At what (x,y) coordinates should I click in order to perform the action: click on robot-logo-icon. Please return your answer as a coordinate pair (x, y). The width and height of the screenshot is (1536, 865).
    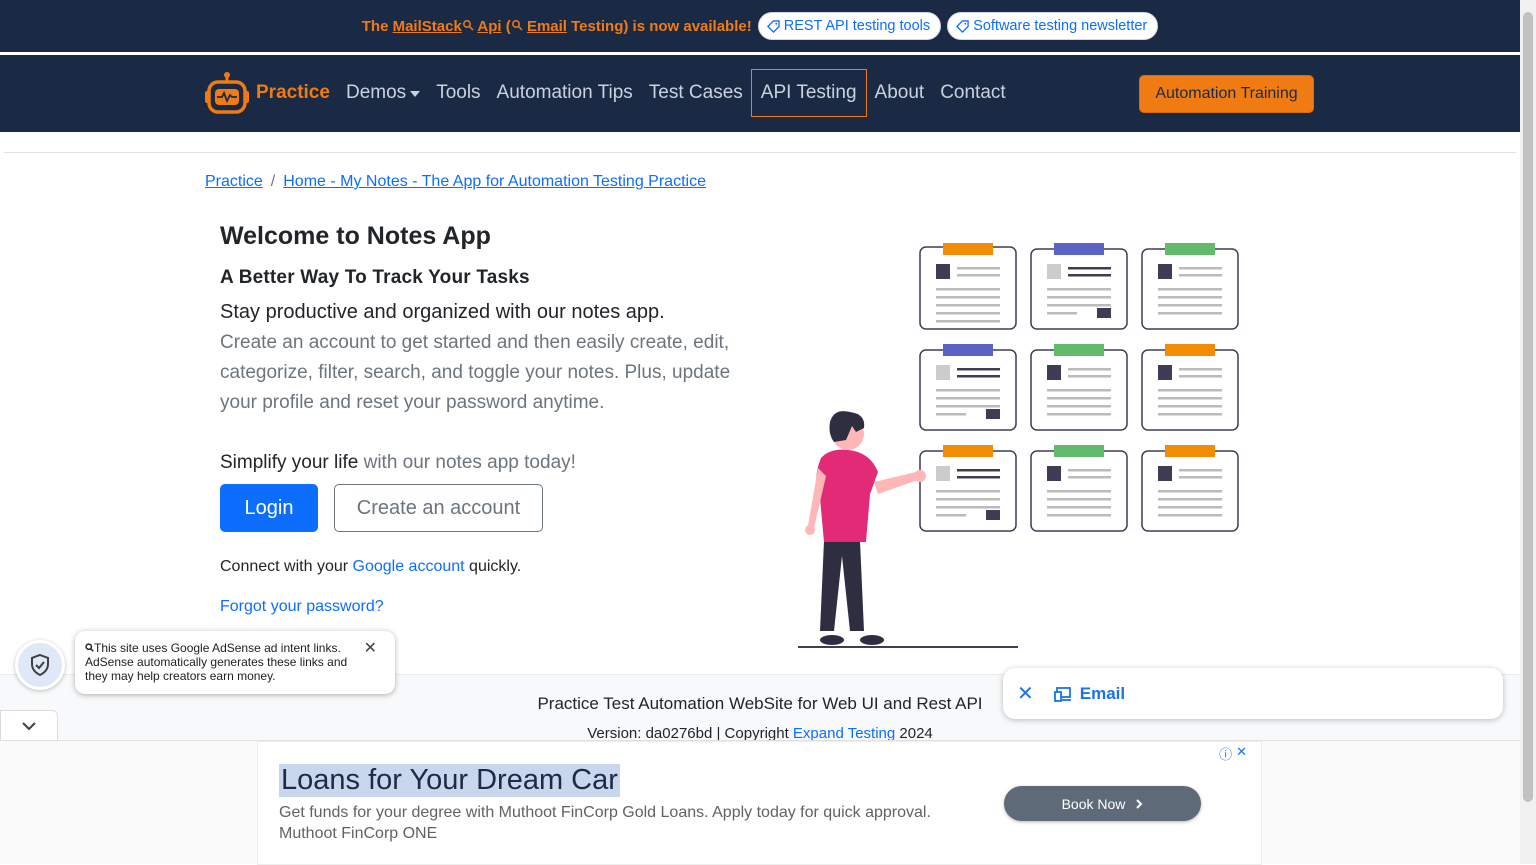
    Looking at the image, I should click on (227, 93).